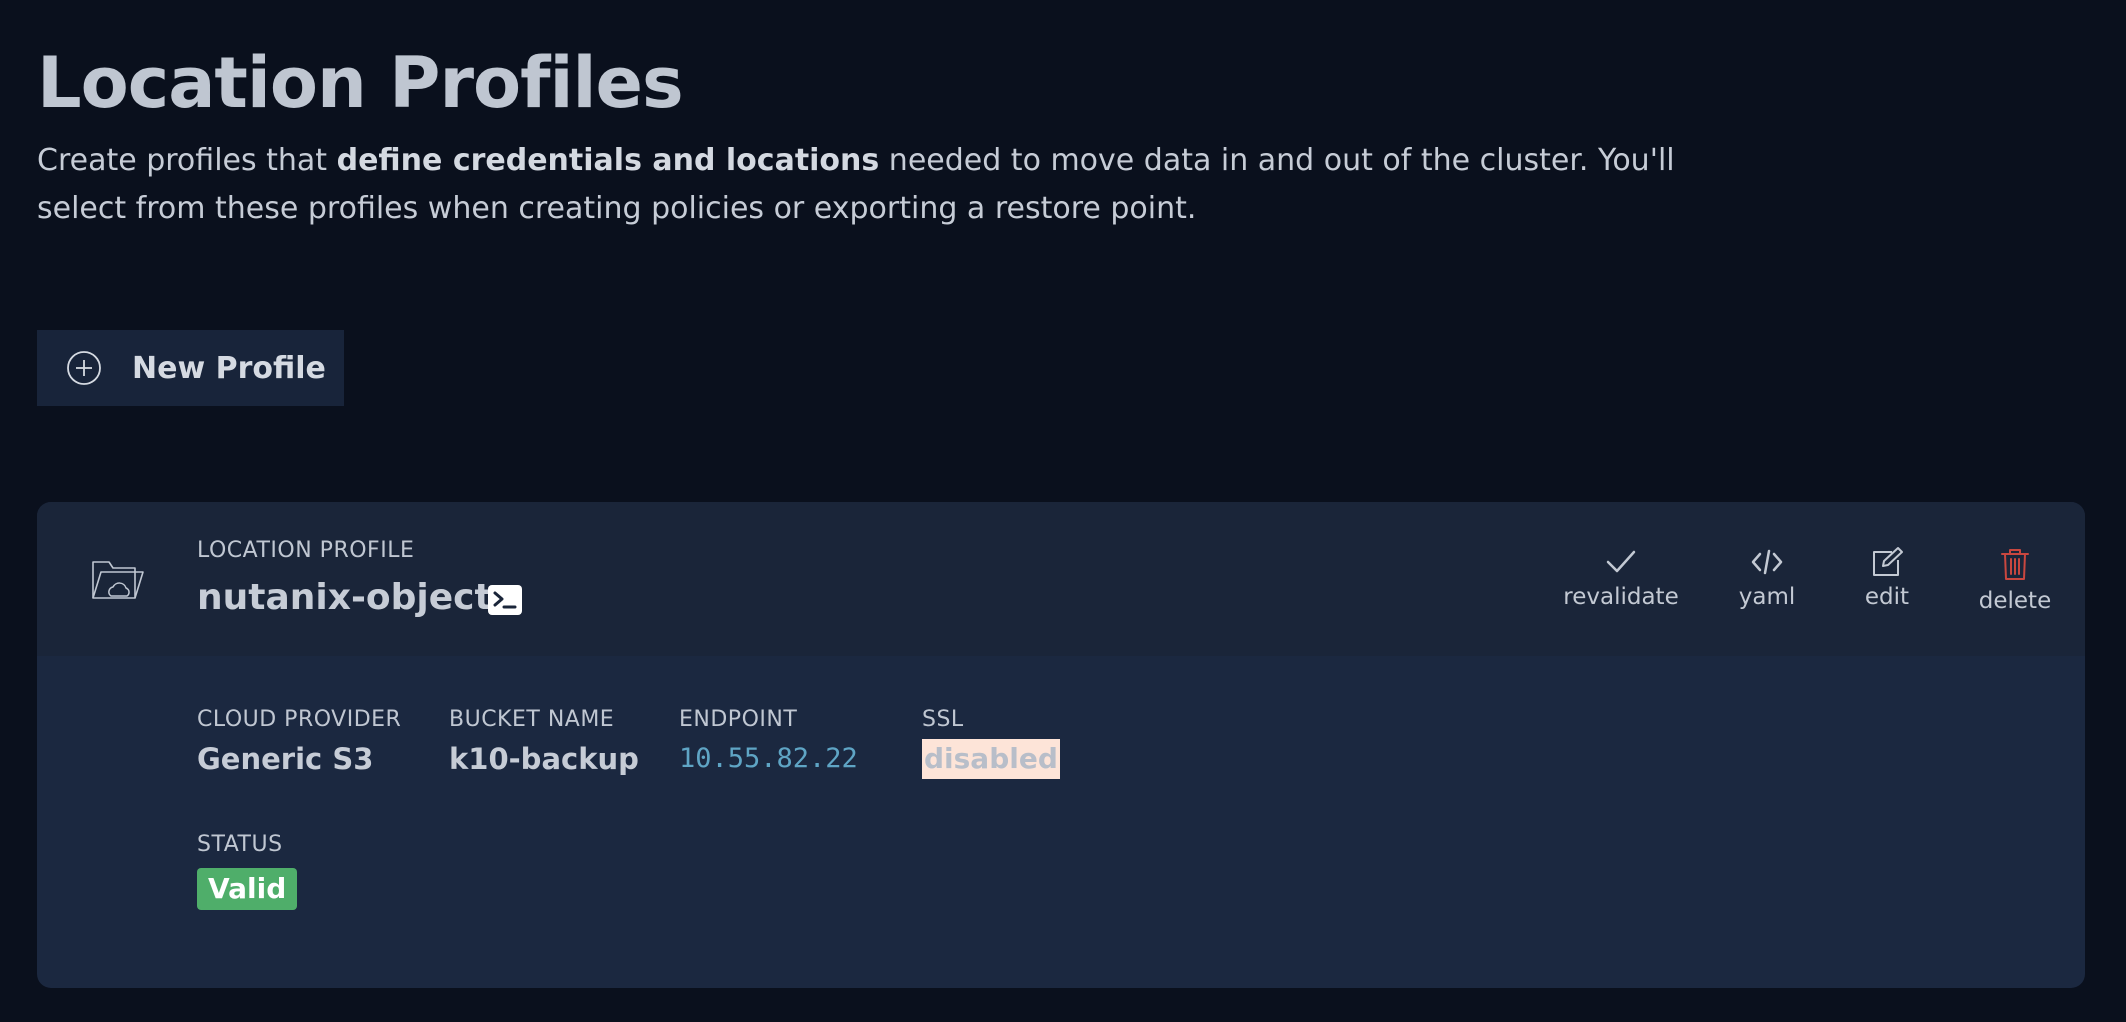 This screenshot has height=1022, width=2126. Describe the element at coordinates (84, 368) in the screenshot. I see `plus-circle-icon` at that location.